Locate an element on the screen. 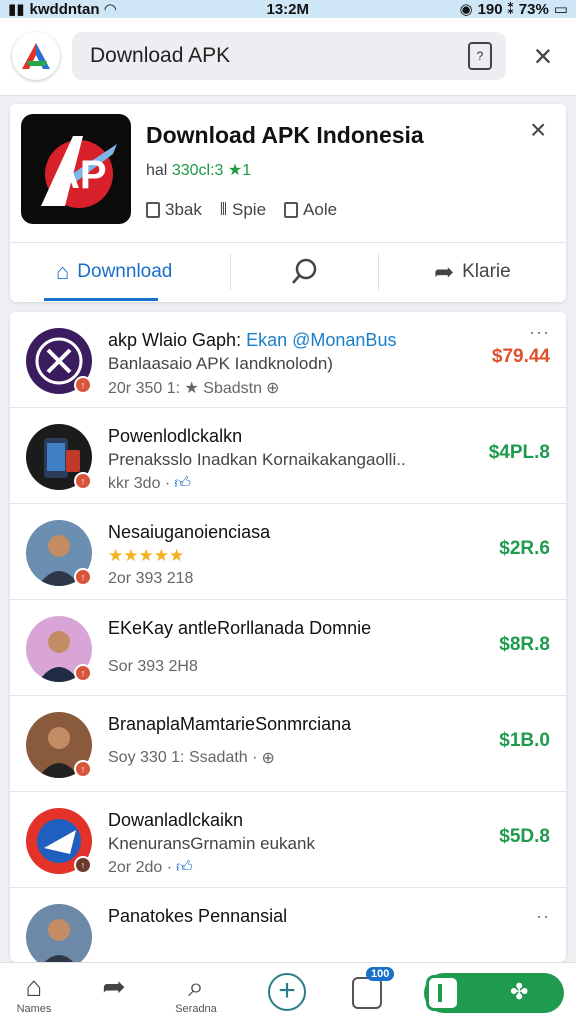 The image size is (576, 1024). search-input: Download APK ? is located at coordinates (289, 56).